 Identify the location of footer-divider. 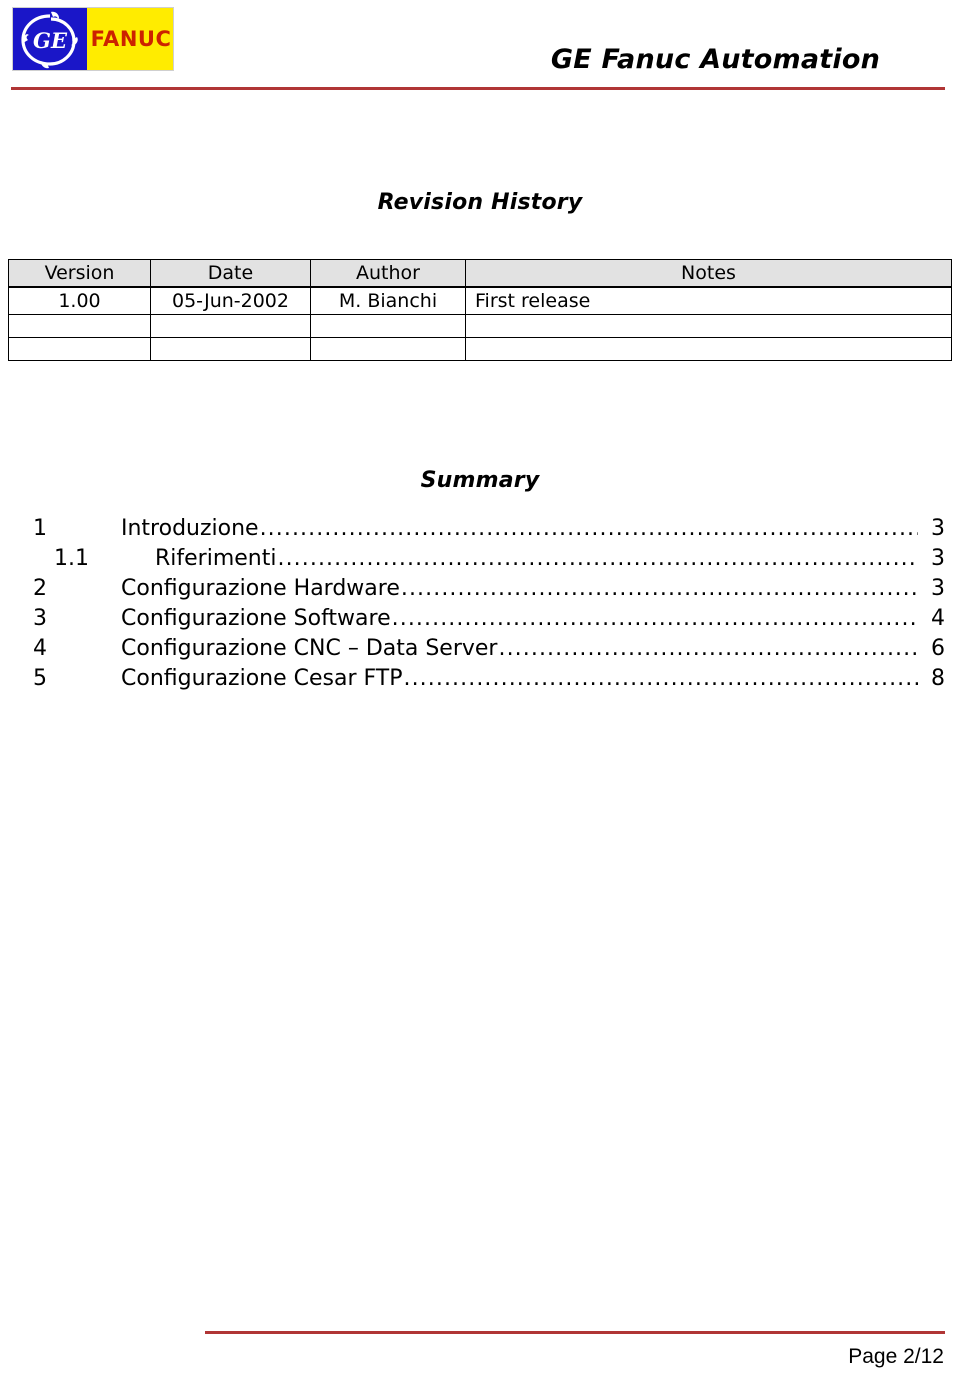
(575, 1332).